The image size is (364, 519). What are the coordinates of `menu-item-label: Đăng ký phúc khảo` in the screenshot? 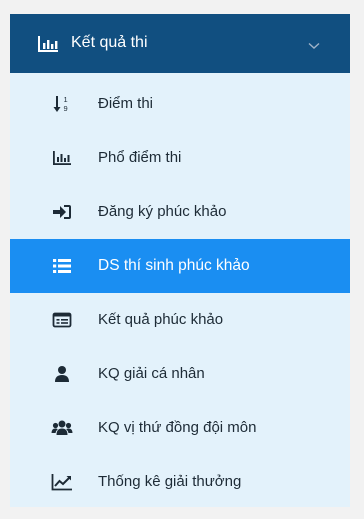 It's located at (162, 211).